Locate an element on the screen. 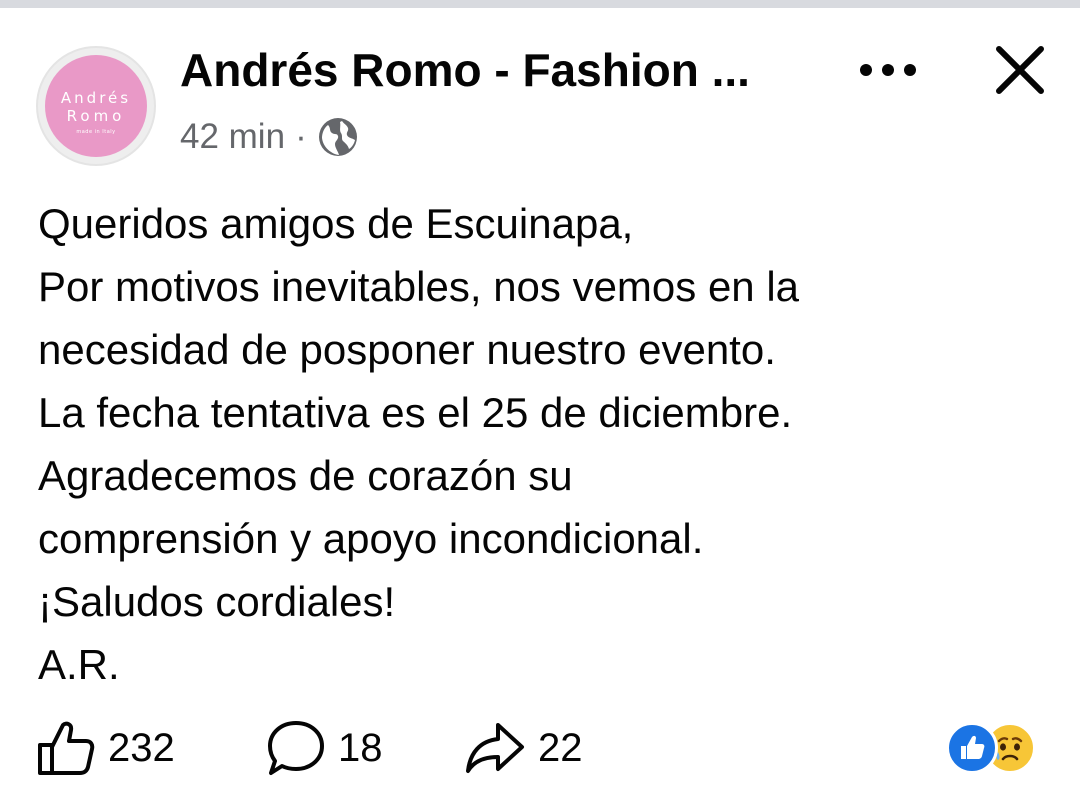  page-avatar: Andrés Romo made in Italy is located at coordinates (96, 106).